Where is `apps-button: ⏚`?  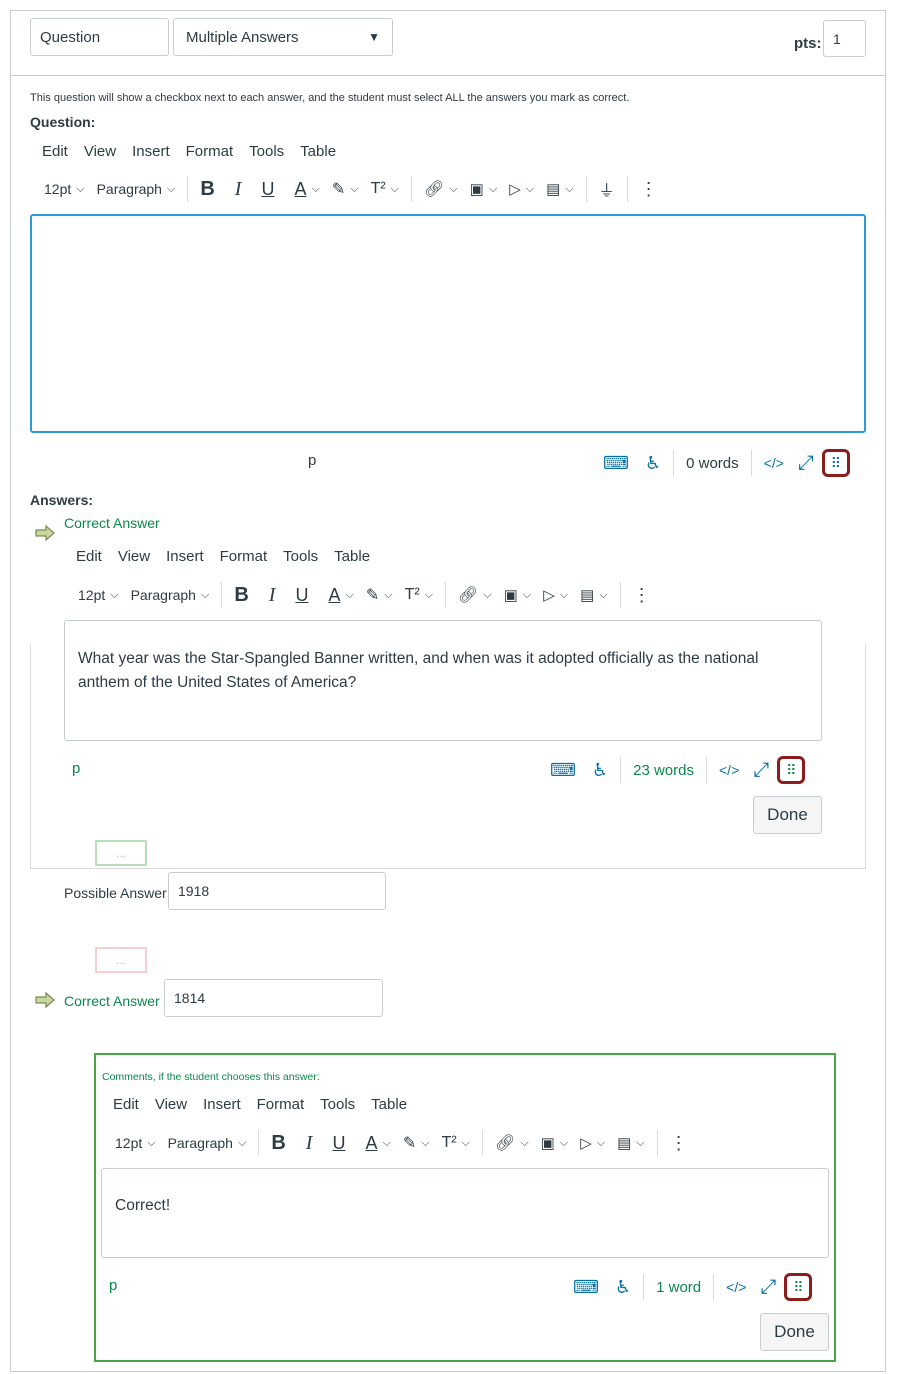
apps-button: ⏚ is located at coordinates (607, 189).